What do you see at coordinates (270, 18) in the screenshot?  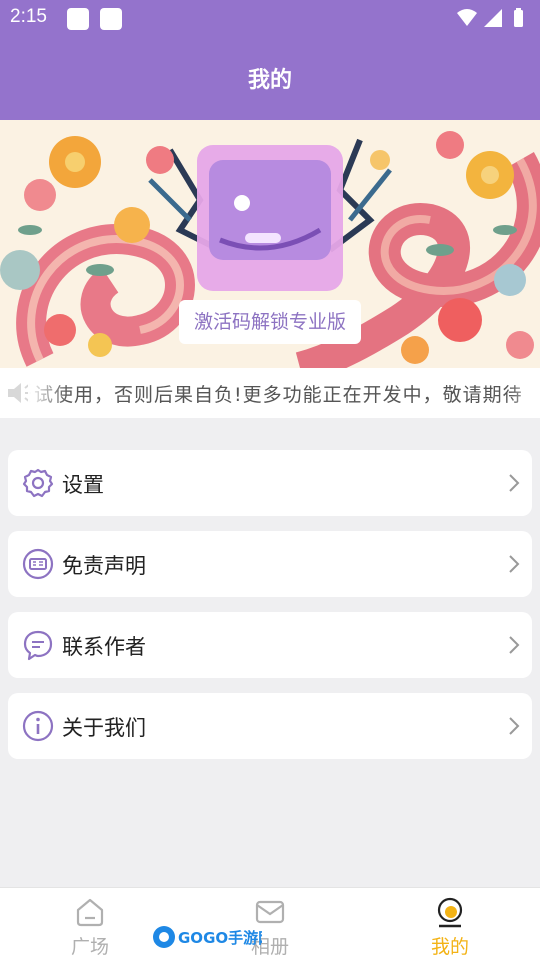 I see `status-bar: 2:15` at bounding box center [270, 18].